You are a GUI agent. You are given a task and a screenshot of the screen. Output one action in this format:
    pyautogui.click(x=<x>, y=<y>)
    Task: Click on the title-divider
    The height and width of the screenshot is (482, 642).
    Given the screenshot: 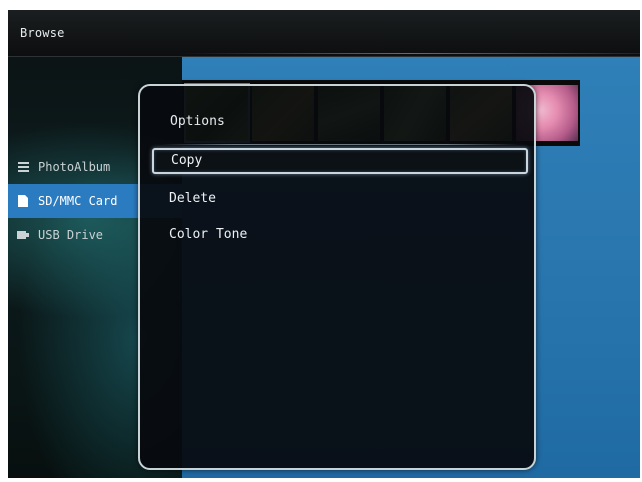 What is the action you would take?
    pyautogui.click(x=409, y=53)
    